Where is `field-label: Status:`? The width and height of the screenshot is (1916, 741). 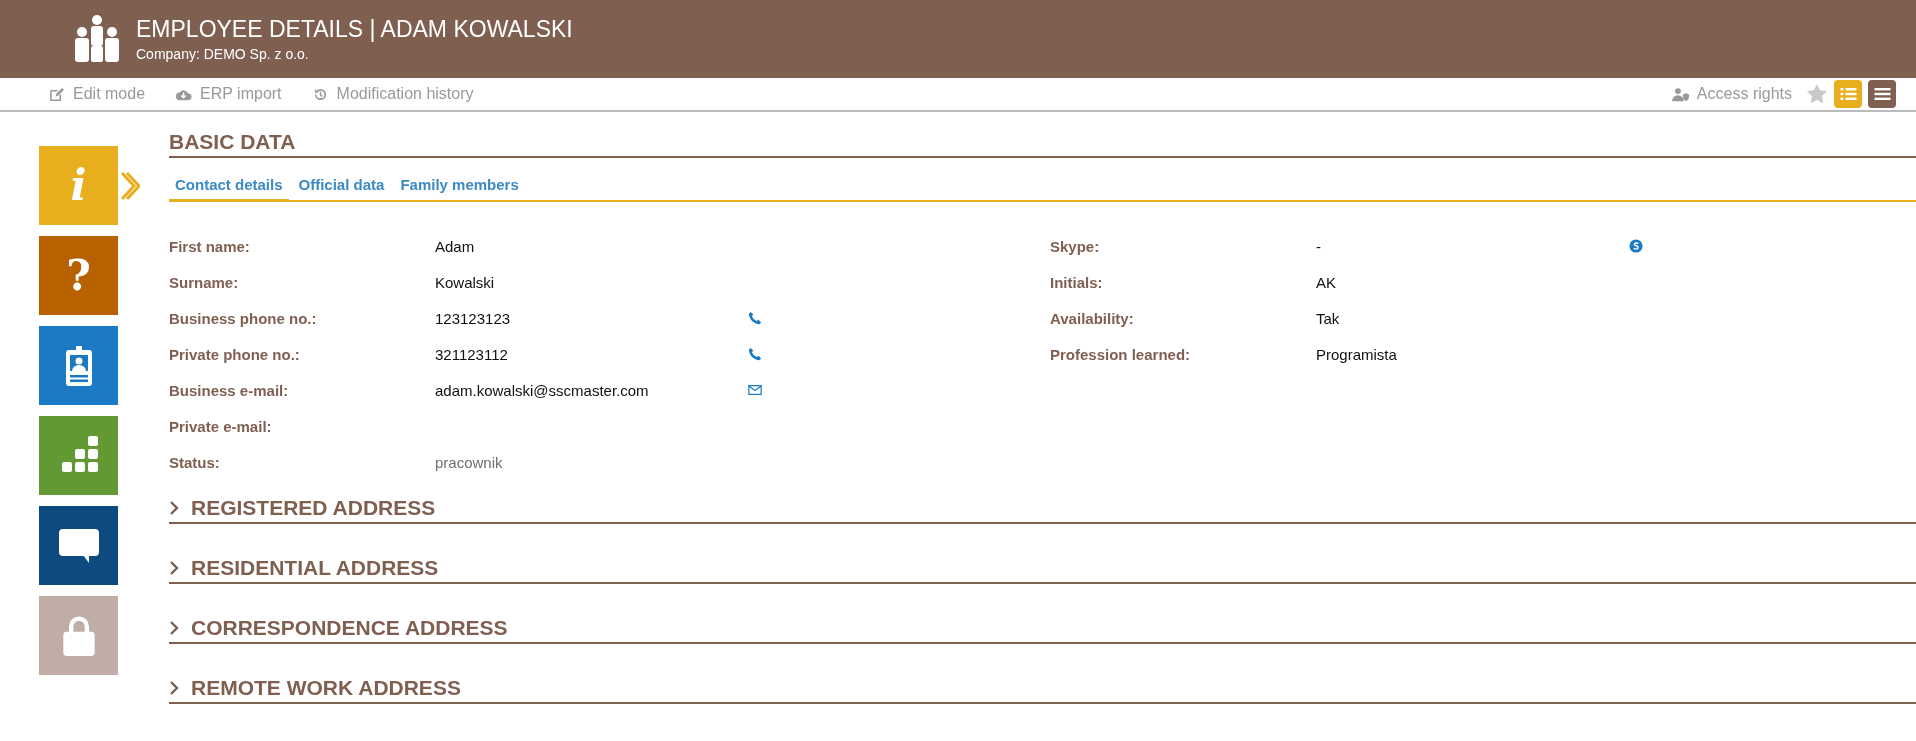
field-label: Status: is located at coordinates (195, 462).